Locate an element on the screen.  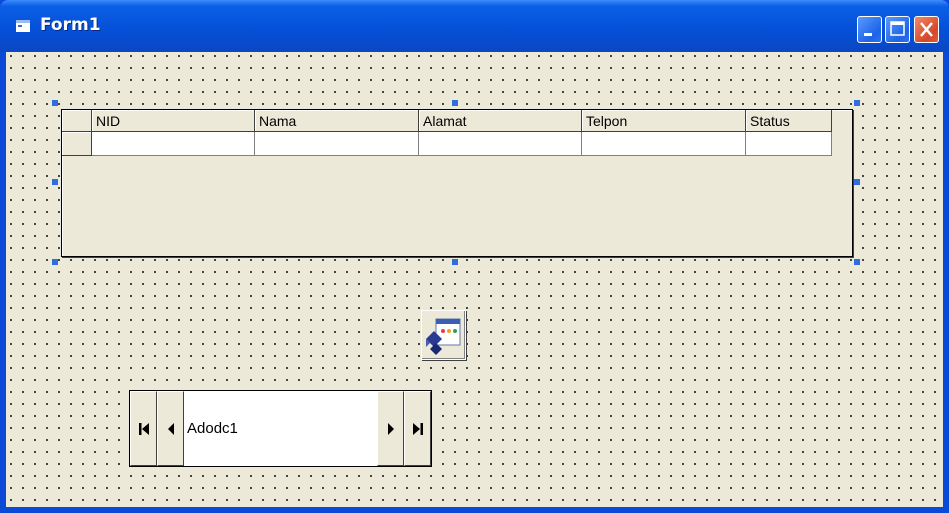
adodc-control: Adodc1 is located at coordinates (280, 428).